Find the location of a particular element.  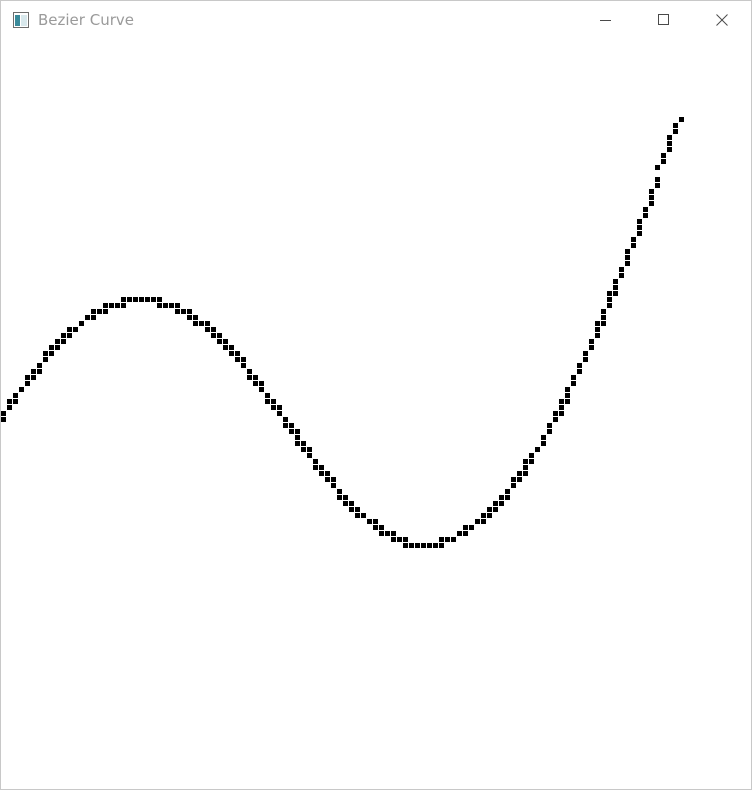

title-bar: Bezier Curve is located at coordinates (376, 20).